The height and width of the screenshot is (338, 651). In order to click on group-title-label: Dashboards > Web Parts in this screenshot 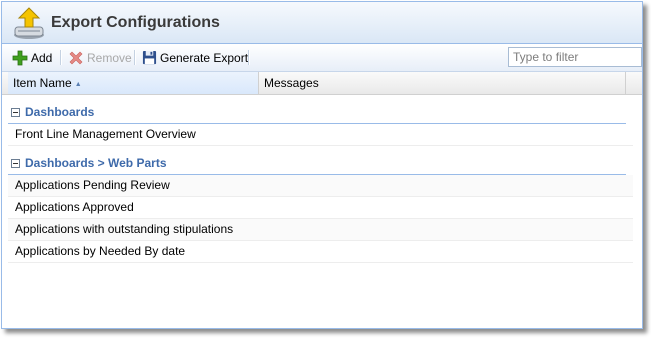, I will do `click(96, 163)`.